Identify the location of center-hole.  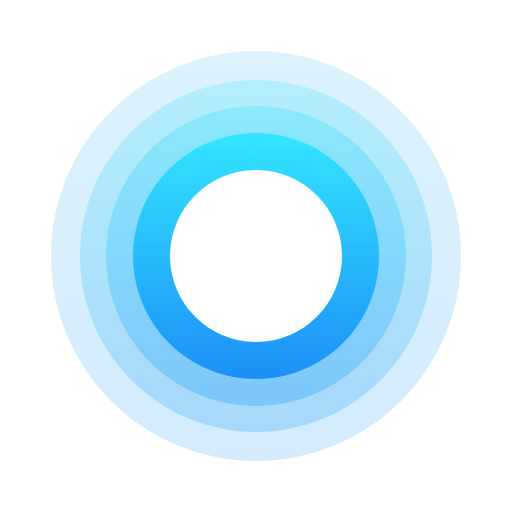
(256, 256).